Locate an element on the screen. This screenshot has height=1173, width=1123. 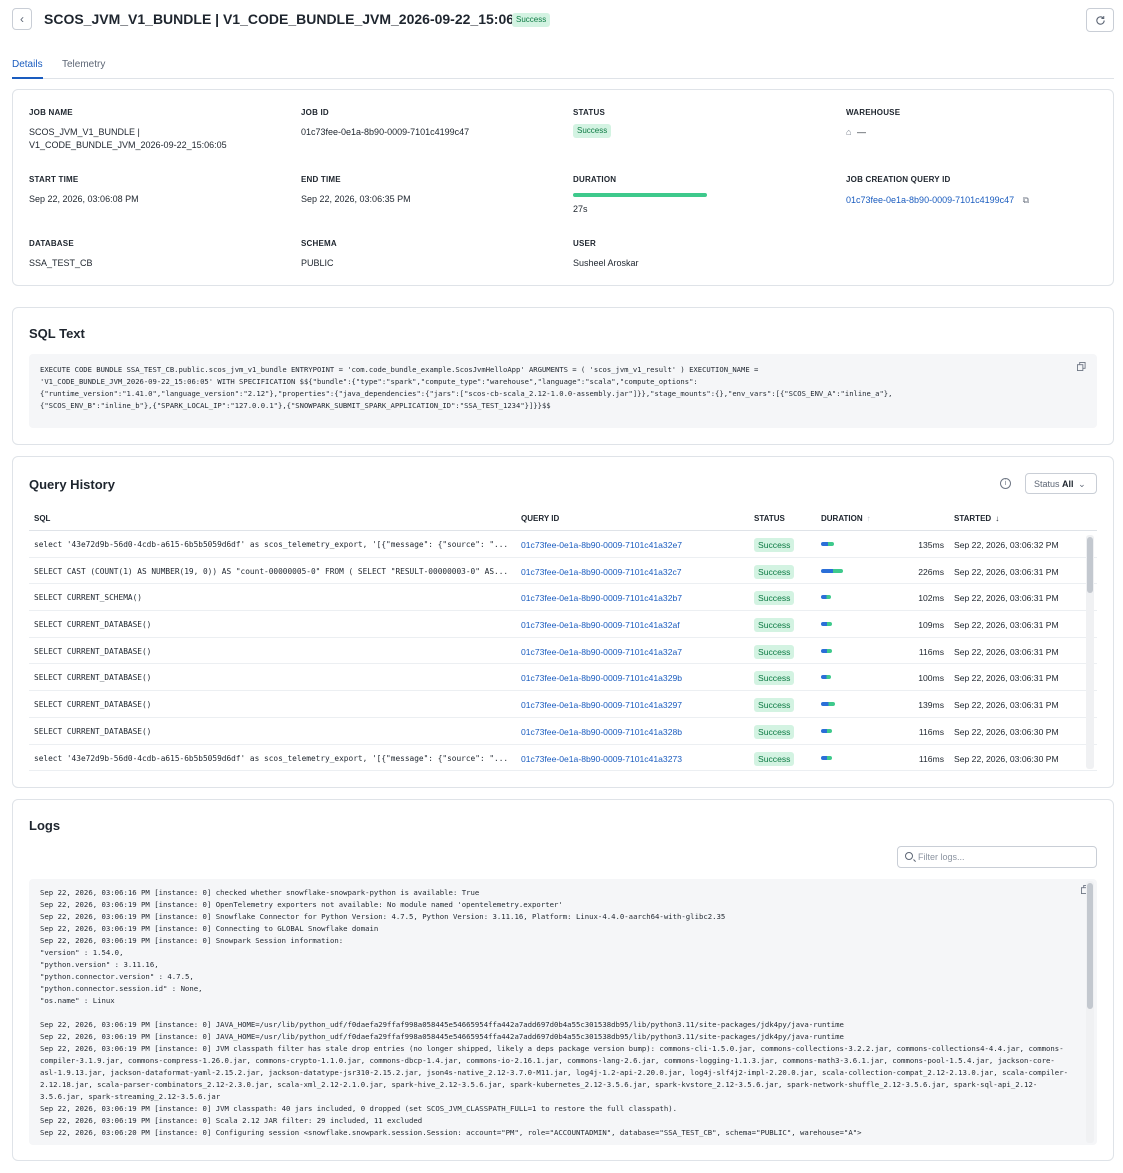
chevron-left-icon: ‹ is located at coordinates (22, 19).